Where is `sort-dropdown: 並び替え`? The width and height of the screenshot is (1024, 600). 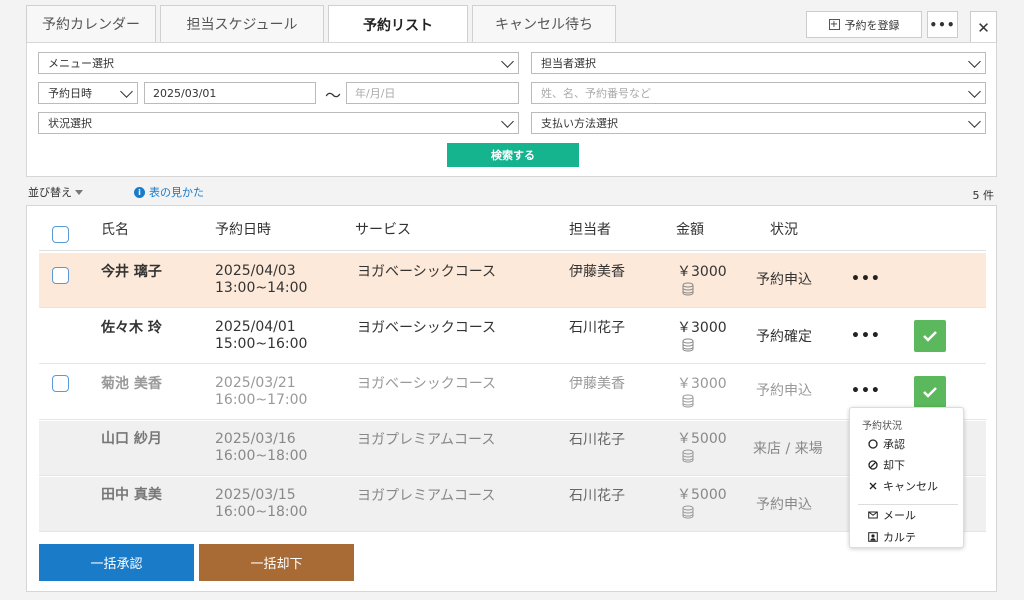
sort-dropdown: 並び替え is located at coordinates (55, 192).